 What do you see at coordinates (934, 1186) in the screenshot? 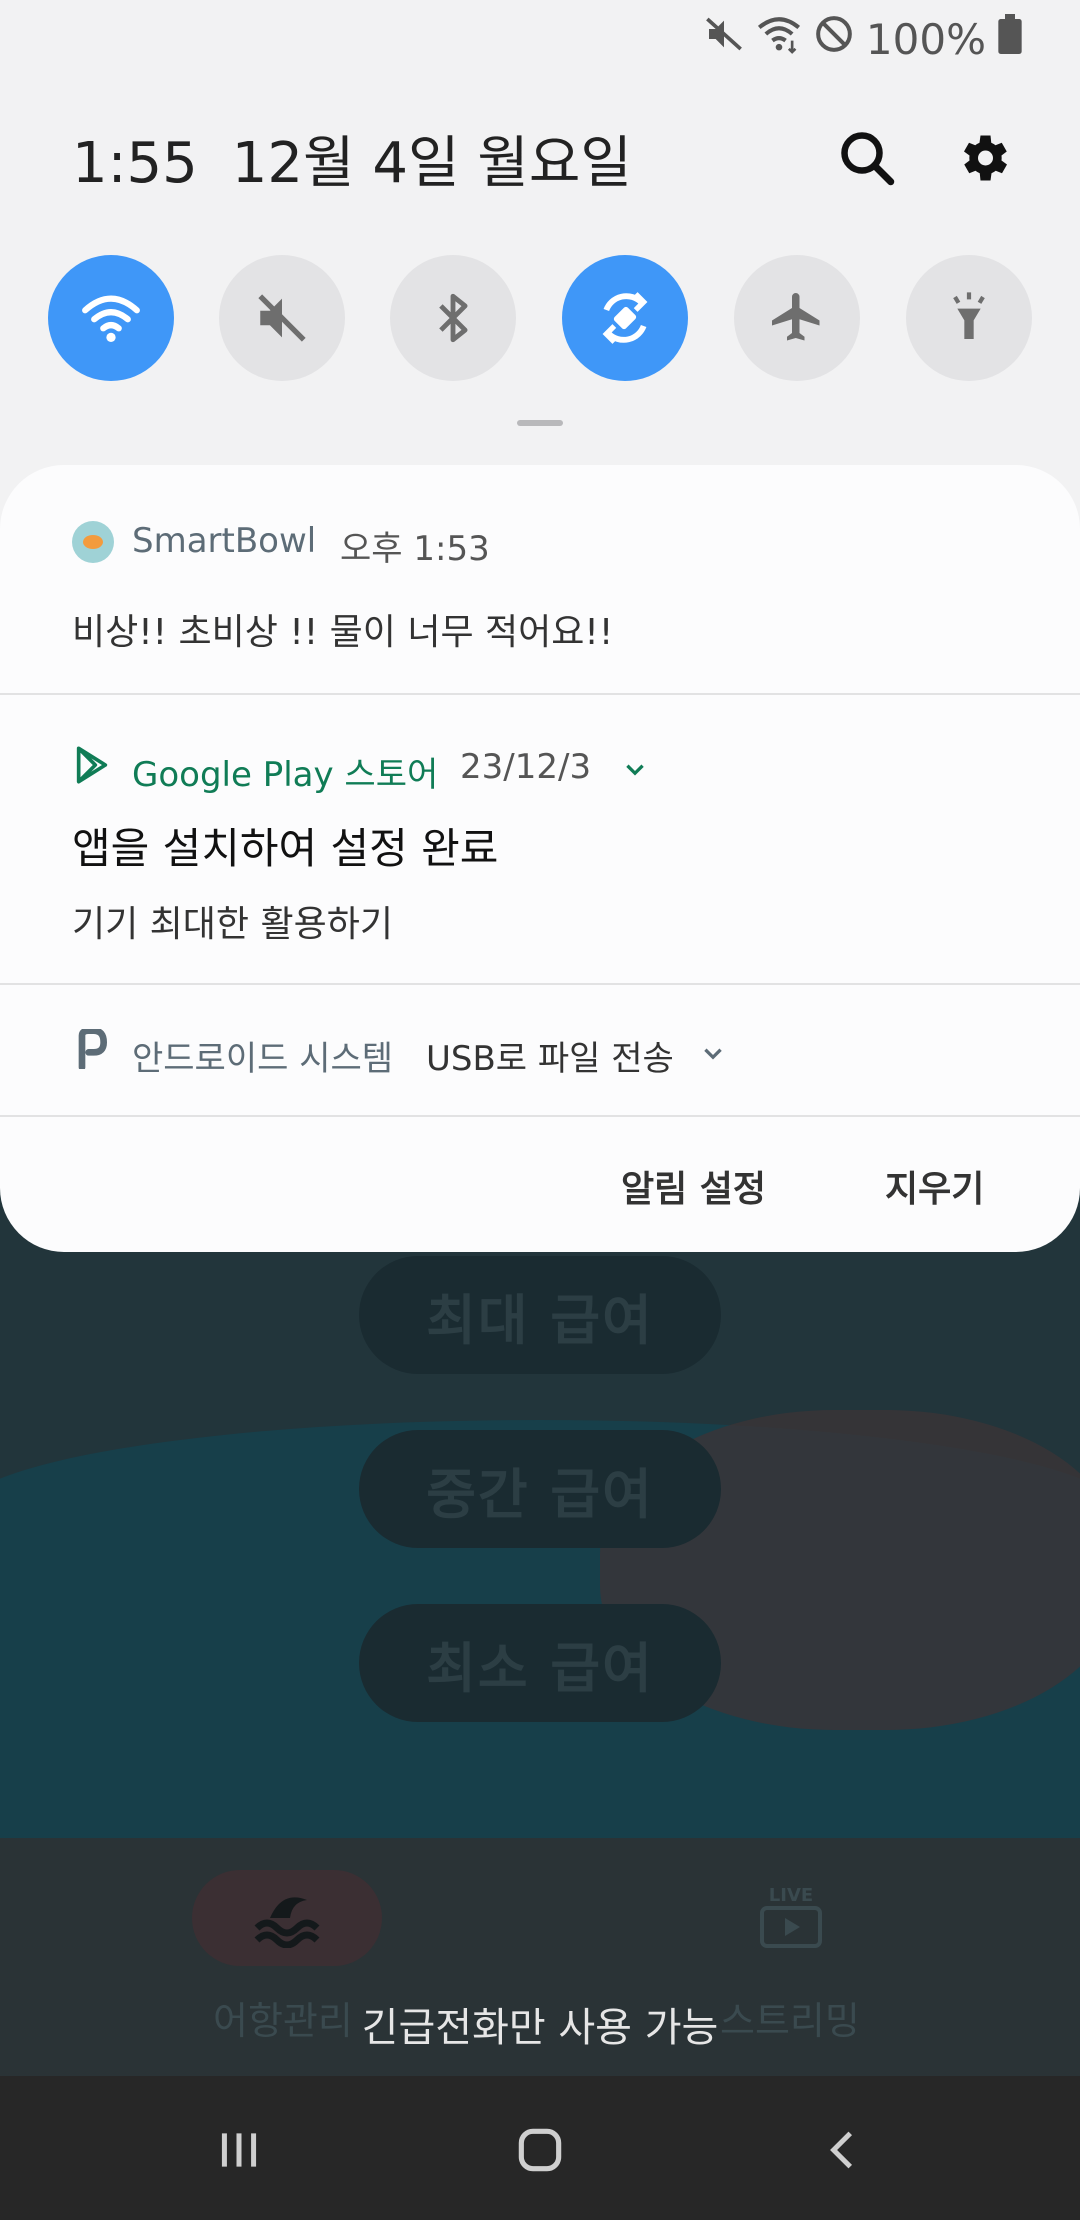
I see `clear-all-button: 지우기` at bounding box center [934, 1186].